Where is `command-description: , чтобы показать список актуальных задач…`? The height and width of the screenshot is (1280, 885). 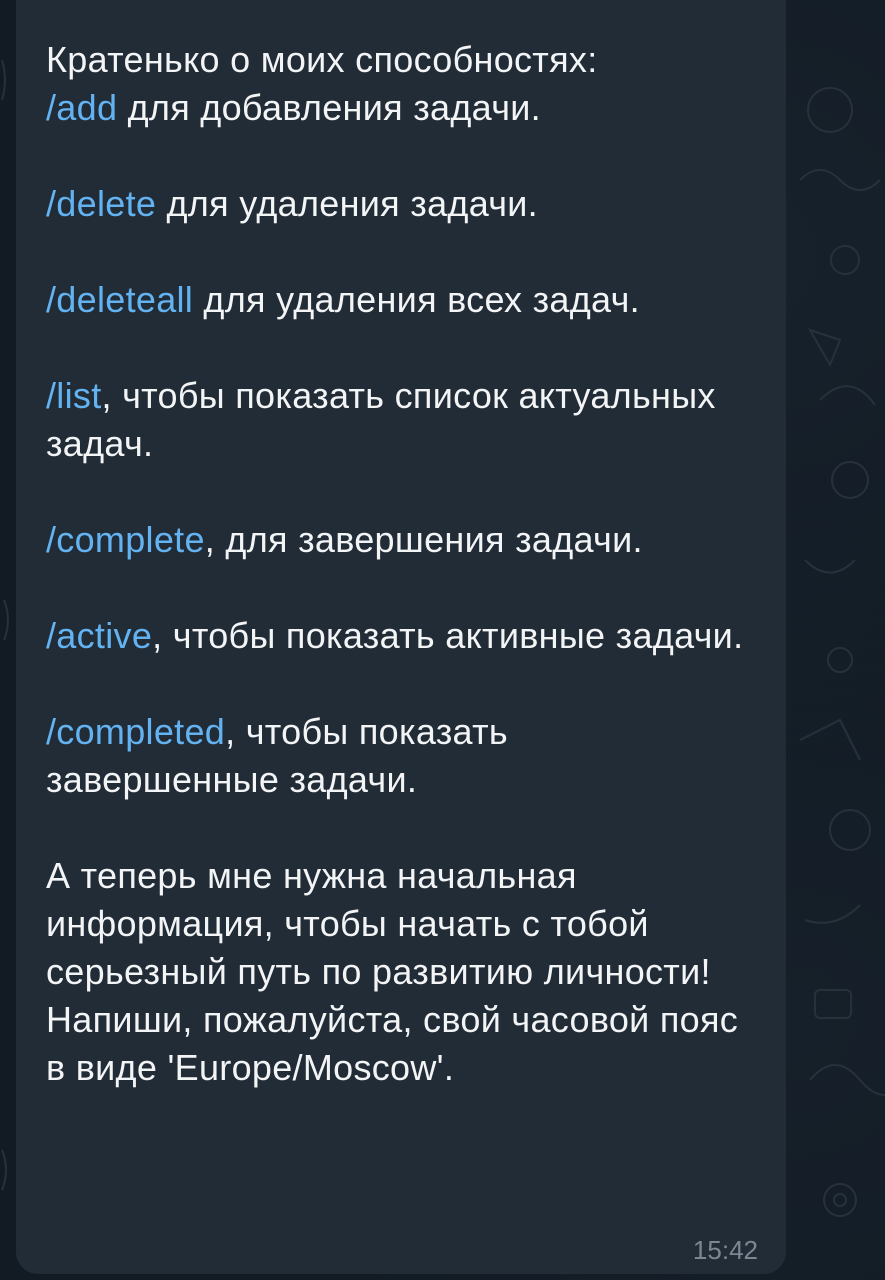
command-description: , чтобы показать список актуальных задач… is located at coordinates (381, 419).